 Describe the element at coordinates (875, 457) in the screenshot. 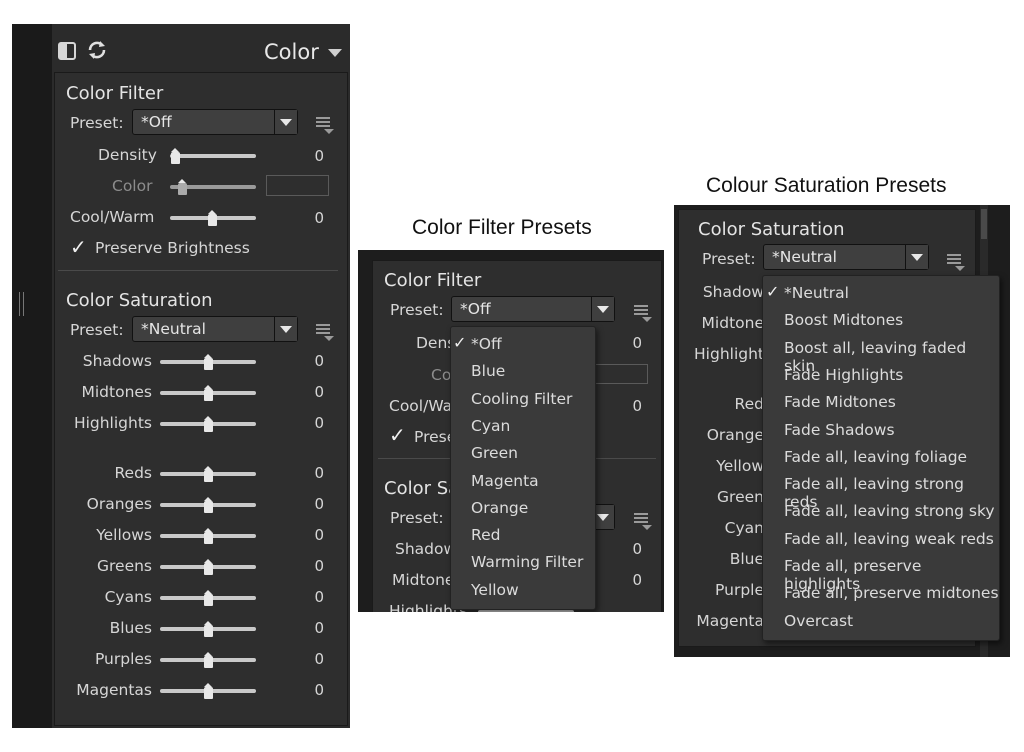

I see `menu-item-fade-all-leaving-foliage: Fade all, leaving foliage` at that location.